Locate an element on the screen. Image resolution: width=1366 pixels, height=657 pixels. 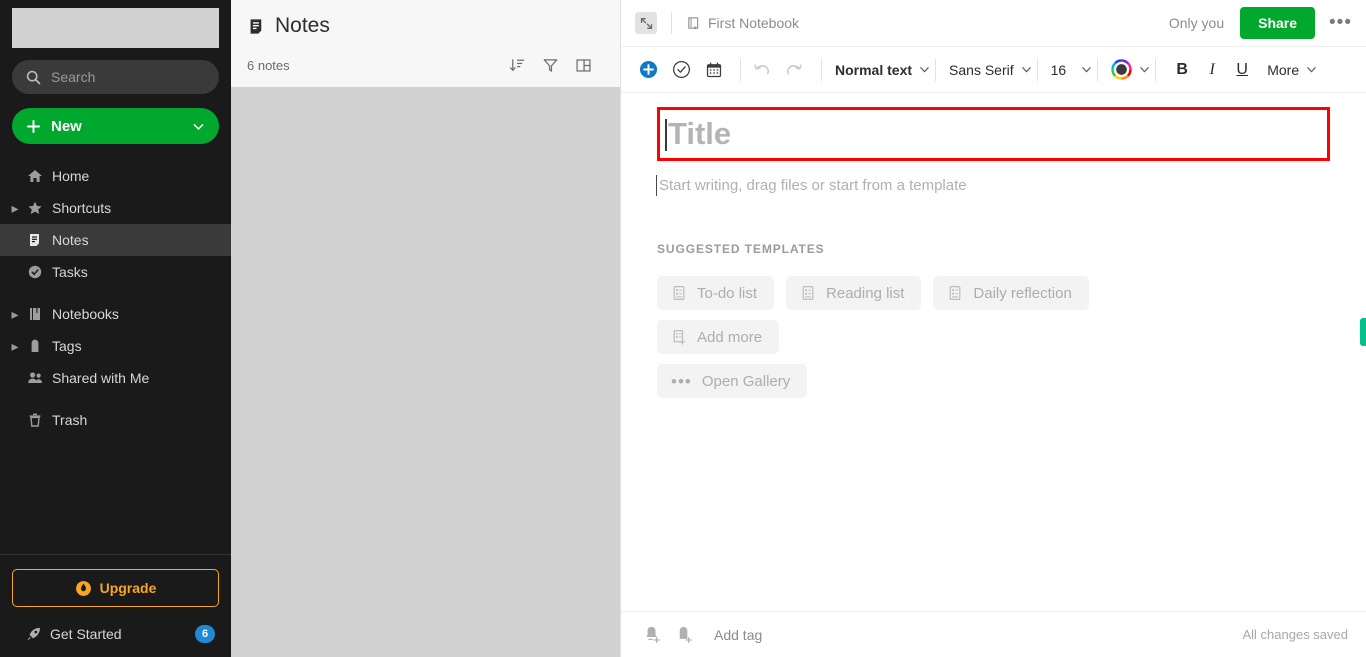
formatting-toolbar: Normal text Sans Serif 16 B I U More is located at coordinates (993, 70).